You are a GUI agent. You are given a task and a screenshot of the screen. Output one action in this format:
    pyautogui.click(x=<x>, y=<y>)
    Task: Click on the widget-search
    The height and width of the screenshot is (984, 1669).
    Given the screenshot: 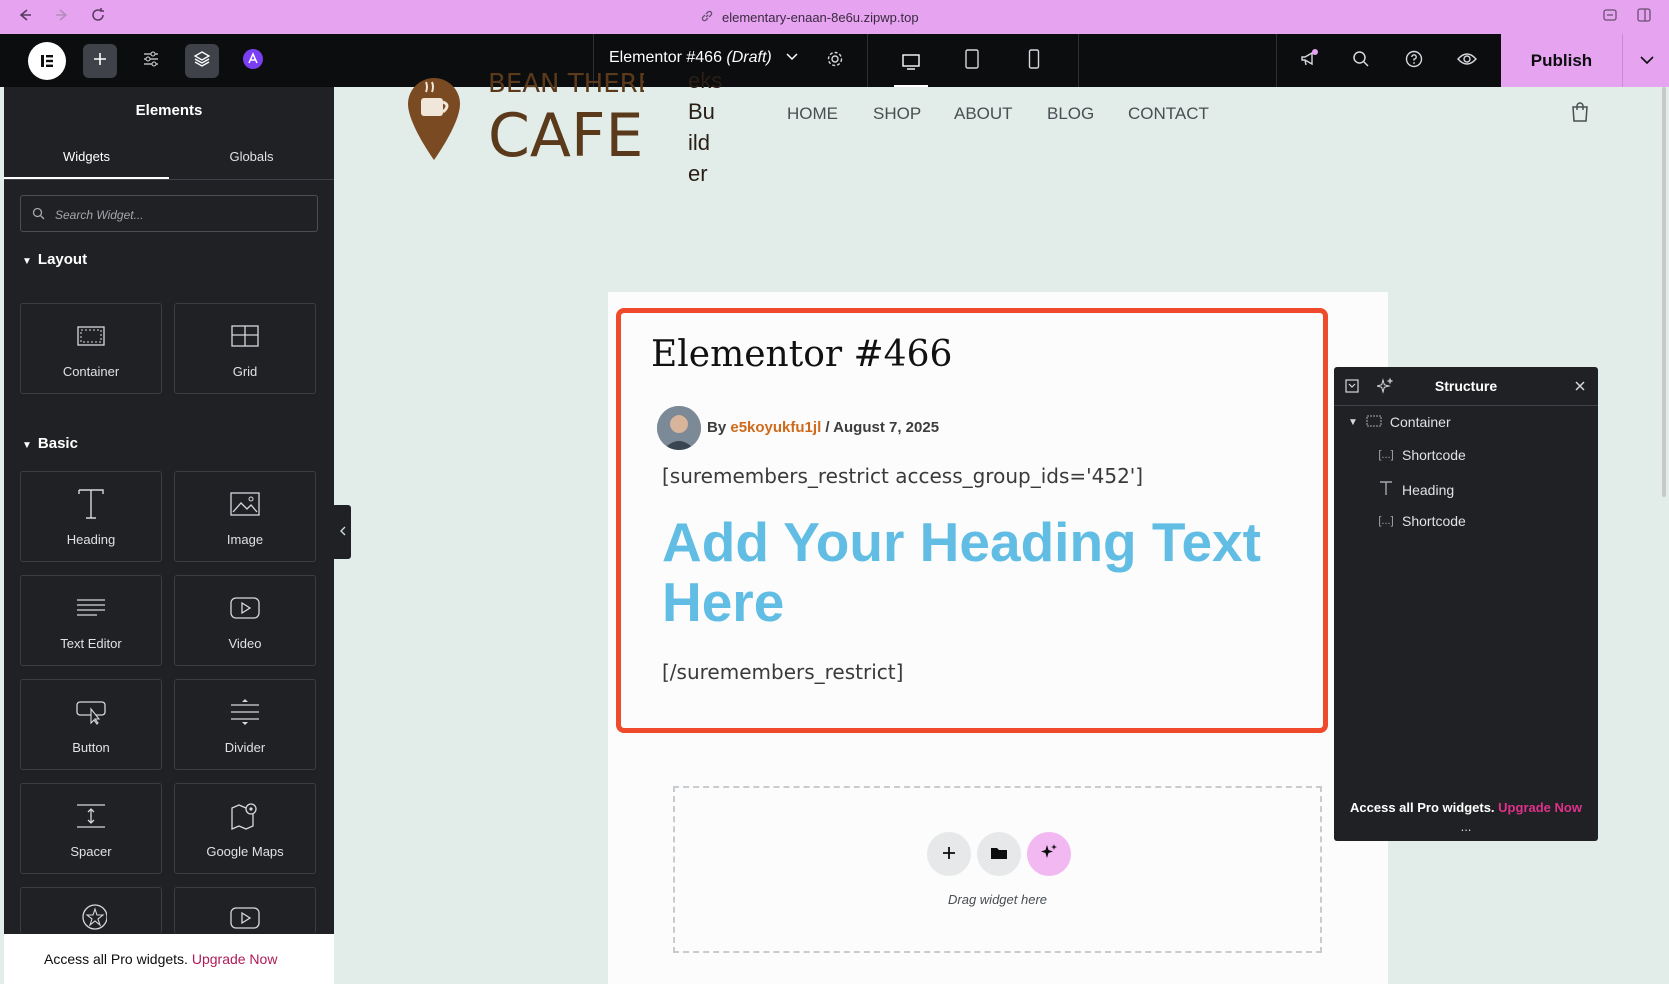 What is the action you would take?
    pyautogui.click(x=169, y=214)
    